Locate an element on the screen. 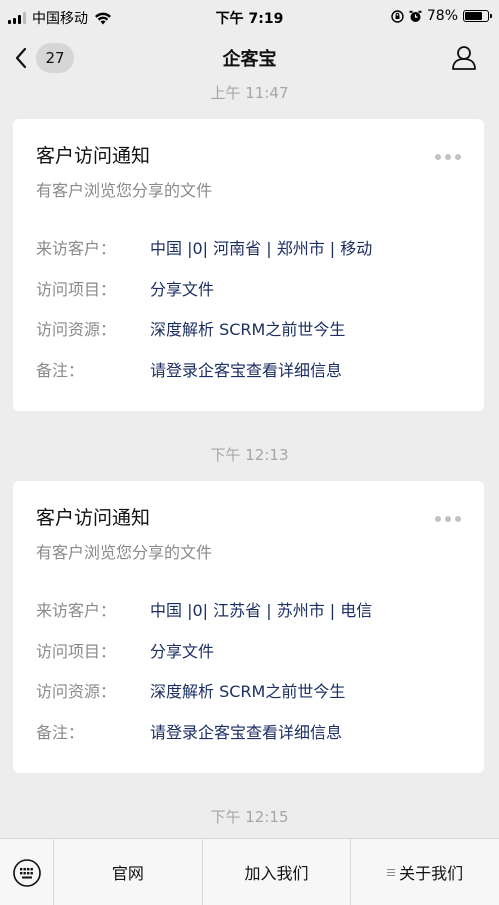 This screenshot has height=905, width=499. status-right: 78% is located at coordinates (441, 16).